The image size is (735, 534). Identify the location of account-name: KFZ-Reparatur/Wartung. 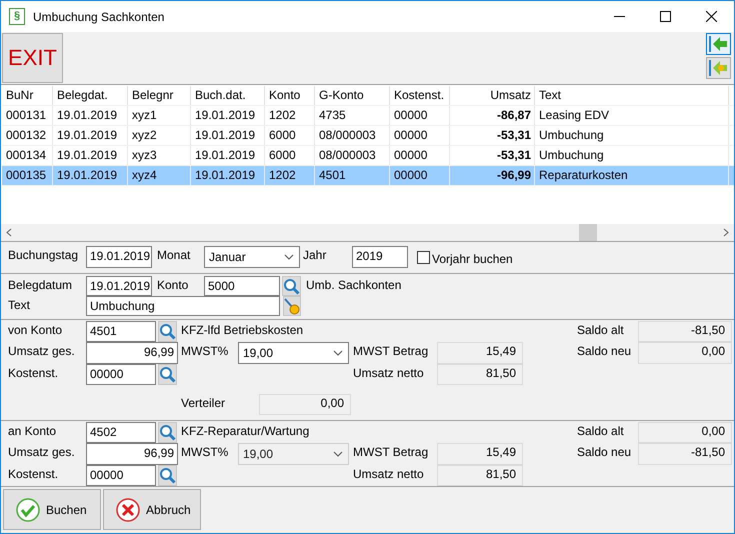
(245, 430).